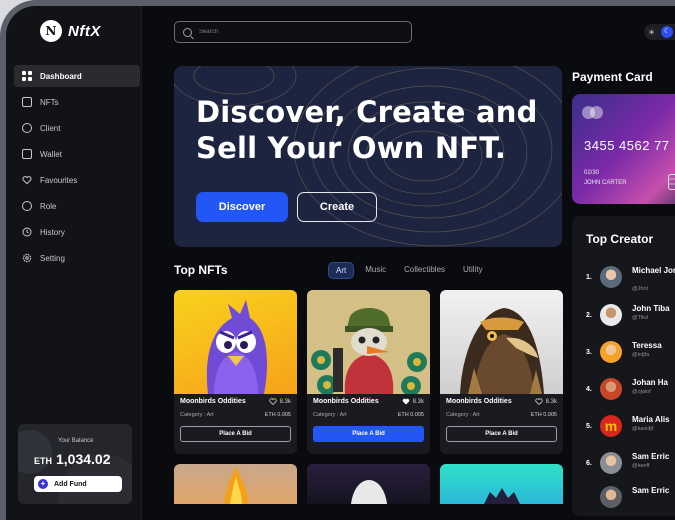 The width and height of the screenshot is (675, 520). What do you see at coordinates (27, 76) in the screenshot?
I see `grid-icon` at bounding box center [27, 76].